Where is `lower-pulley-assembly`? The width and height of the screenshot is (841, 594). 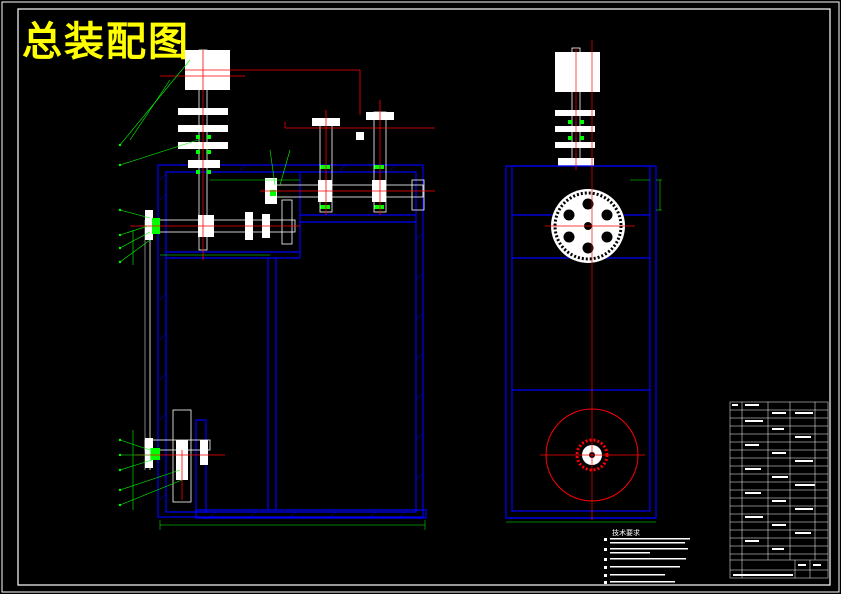
lower-pulley-assembly is located at coordinates (177, 456).